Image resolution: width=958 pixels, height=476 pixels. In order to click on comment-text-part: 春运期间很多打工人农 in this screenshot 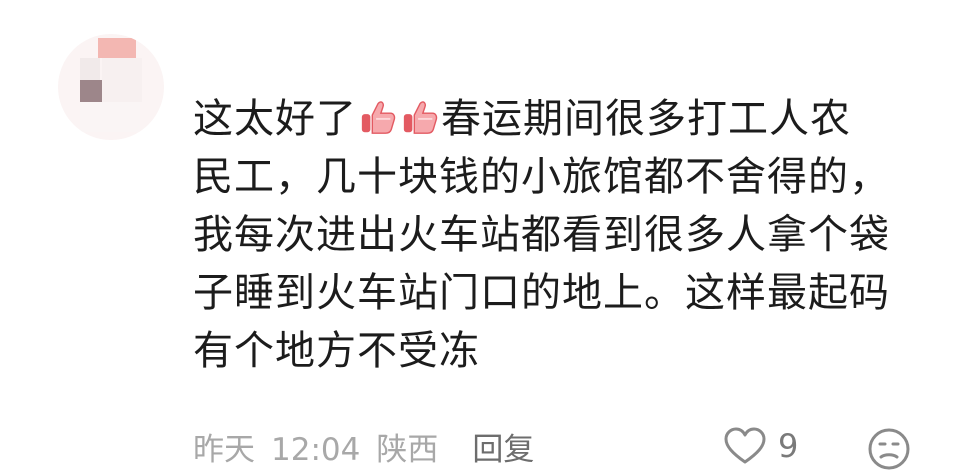, I will do `click(646, 119)`.